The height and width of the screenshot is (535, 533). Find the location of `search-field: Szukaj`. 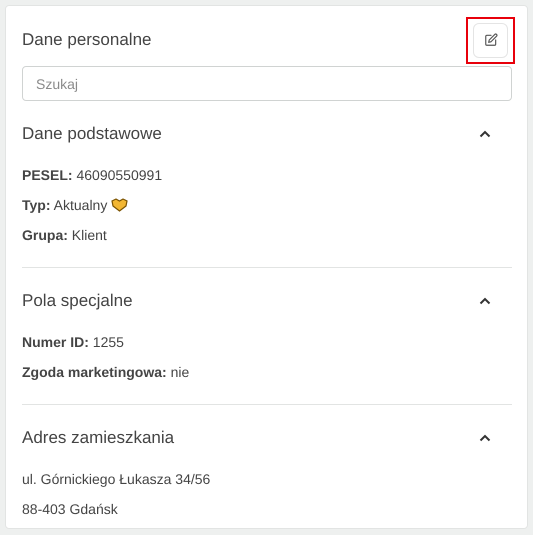

search-field: Szukaj is located at coordinates (267, 83).